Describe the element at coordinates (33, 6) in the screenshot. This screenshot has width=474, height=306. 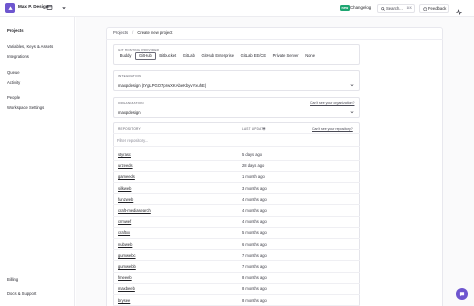
I see `workspace-name: Max P. Design` at that location.